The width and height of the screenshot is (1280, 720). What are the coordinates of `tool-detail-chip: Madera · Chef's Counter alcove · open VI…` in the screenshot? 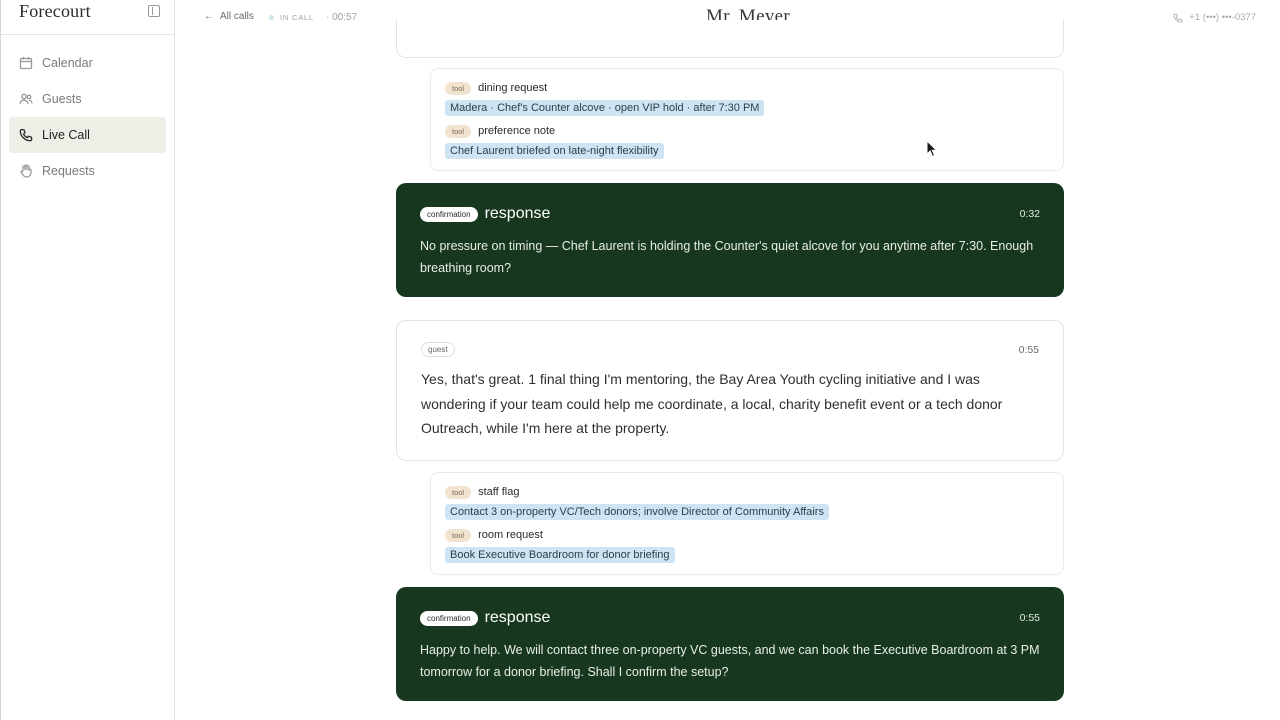 It's located at (605, 108).